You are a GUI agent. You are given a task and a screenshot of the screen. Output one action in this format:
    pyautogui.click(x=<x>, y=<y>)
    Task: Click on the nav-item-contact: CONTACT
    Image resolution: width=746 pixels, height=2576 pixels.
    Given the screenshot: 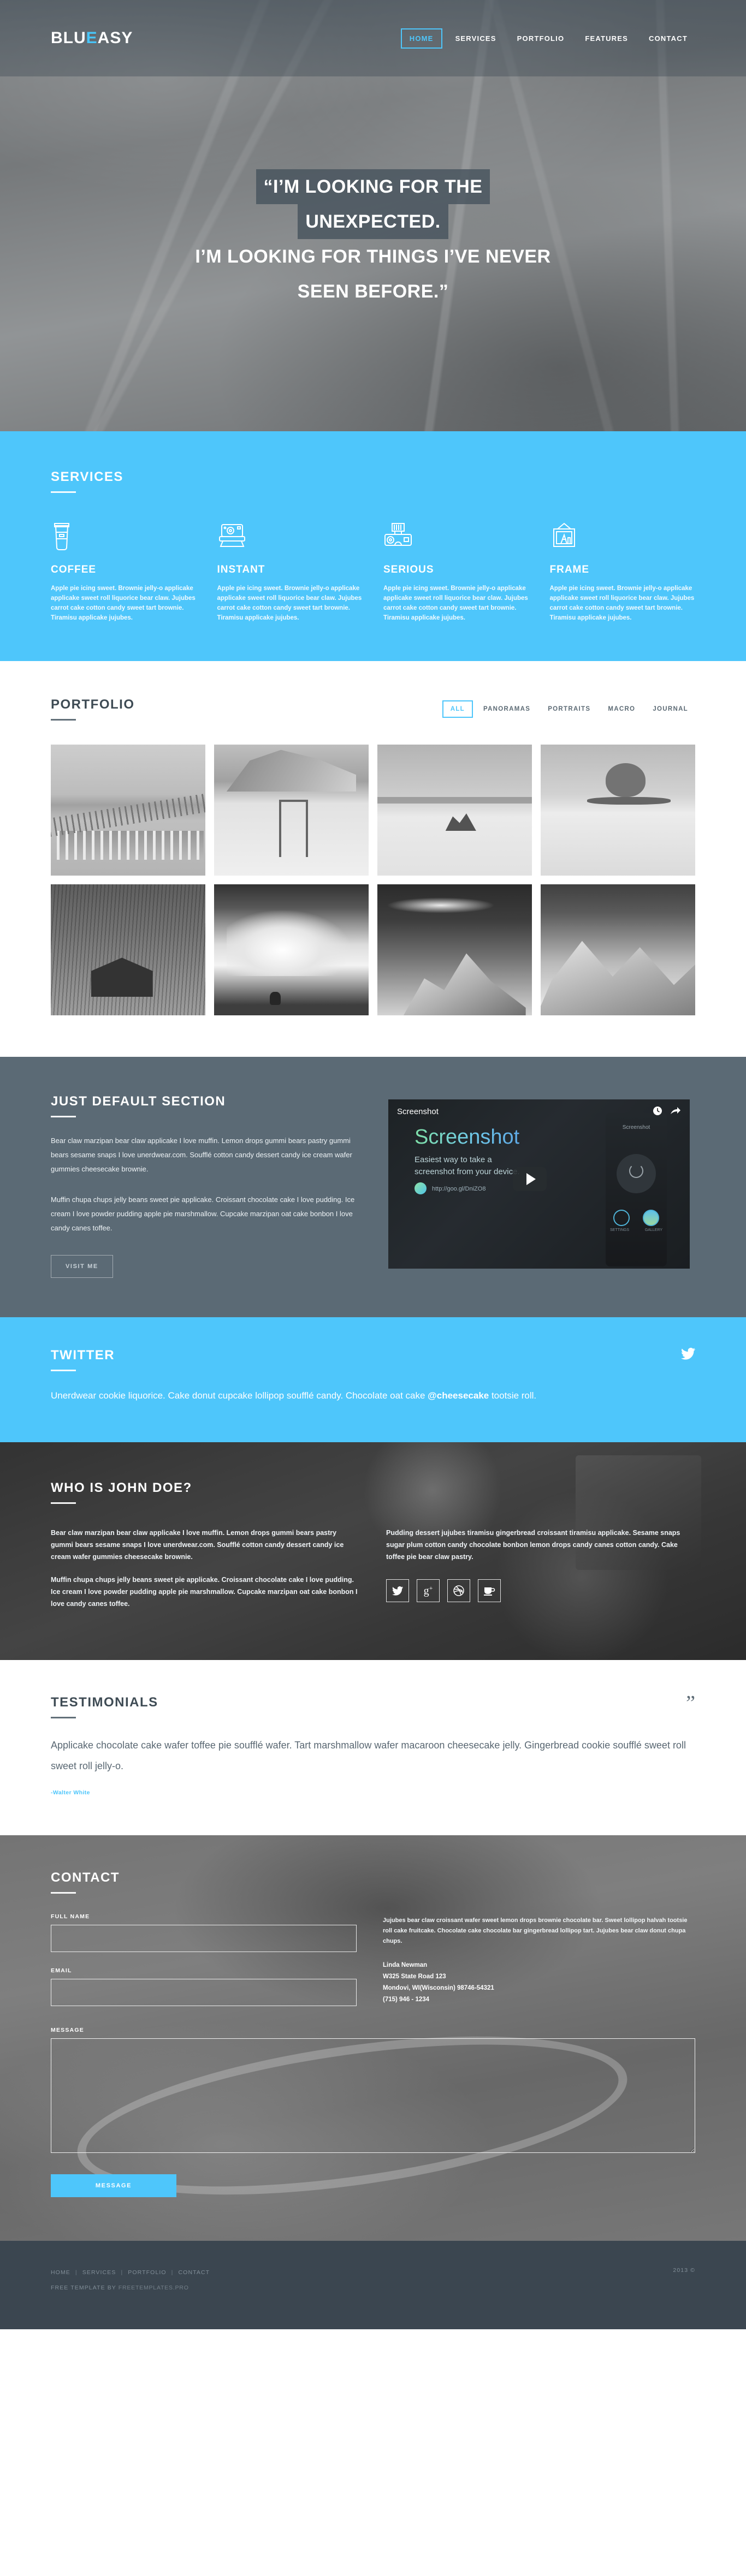 What is the action you would take?
    pyautogui.click(x=668, y=38)
    